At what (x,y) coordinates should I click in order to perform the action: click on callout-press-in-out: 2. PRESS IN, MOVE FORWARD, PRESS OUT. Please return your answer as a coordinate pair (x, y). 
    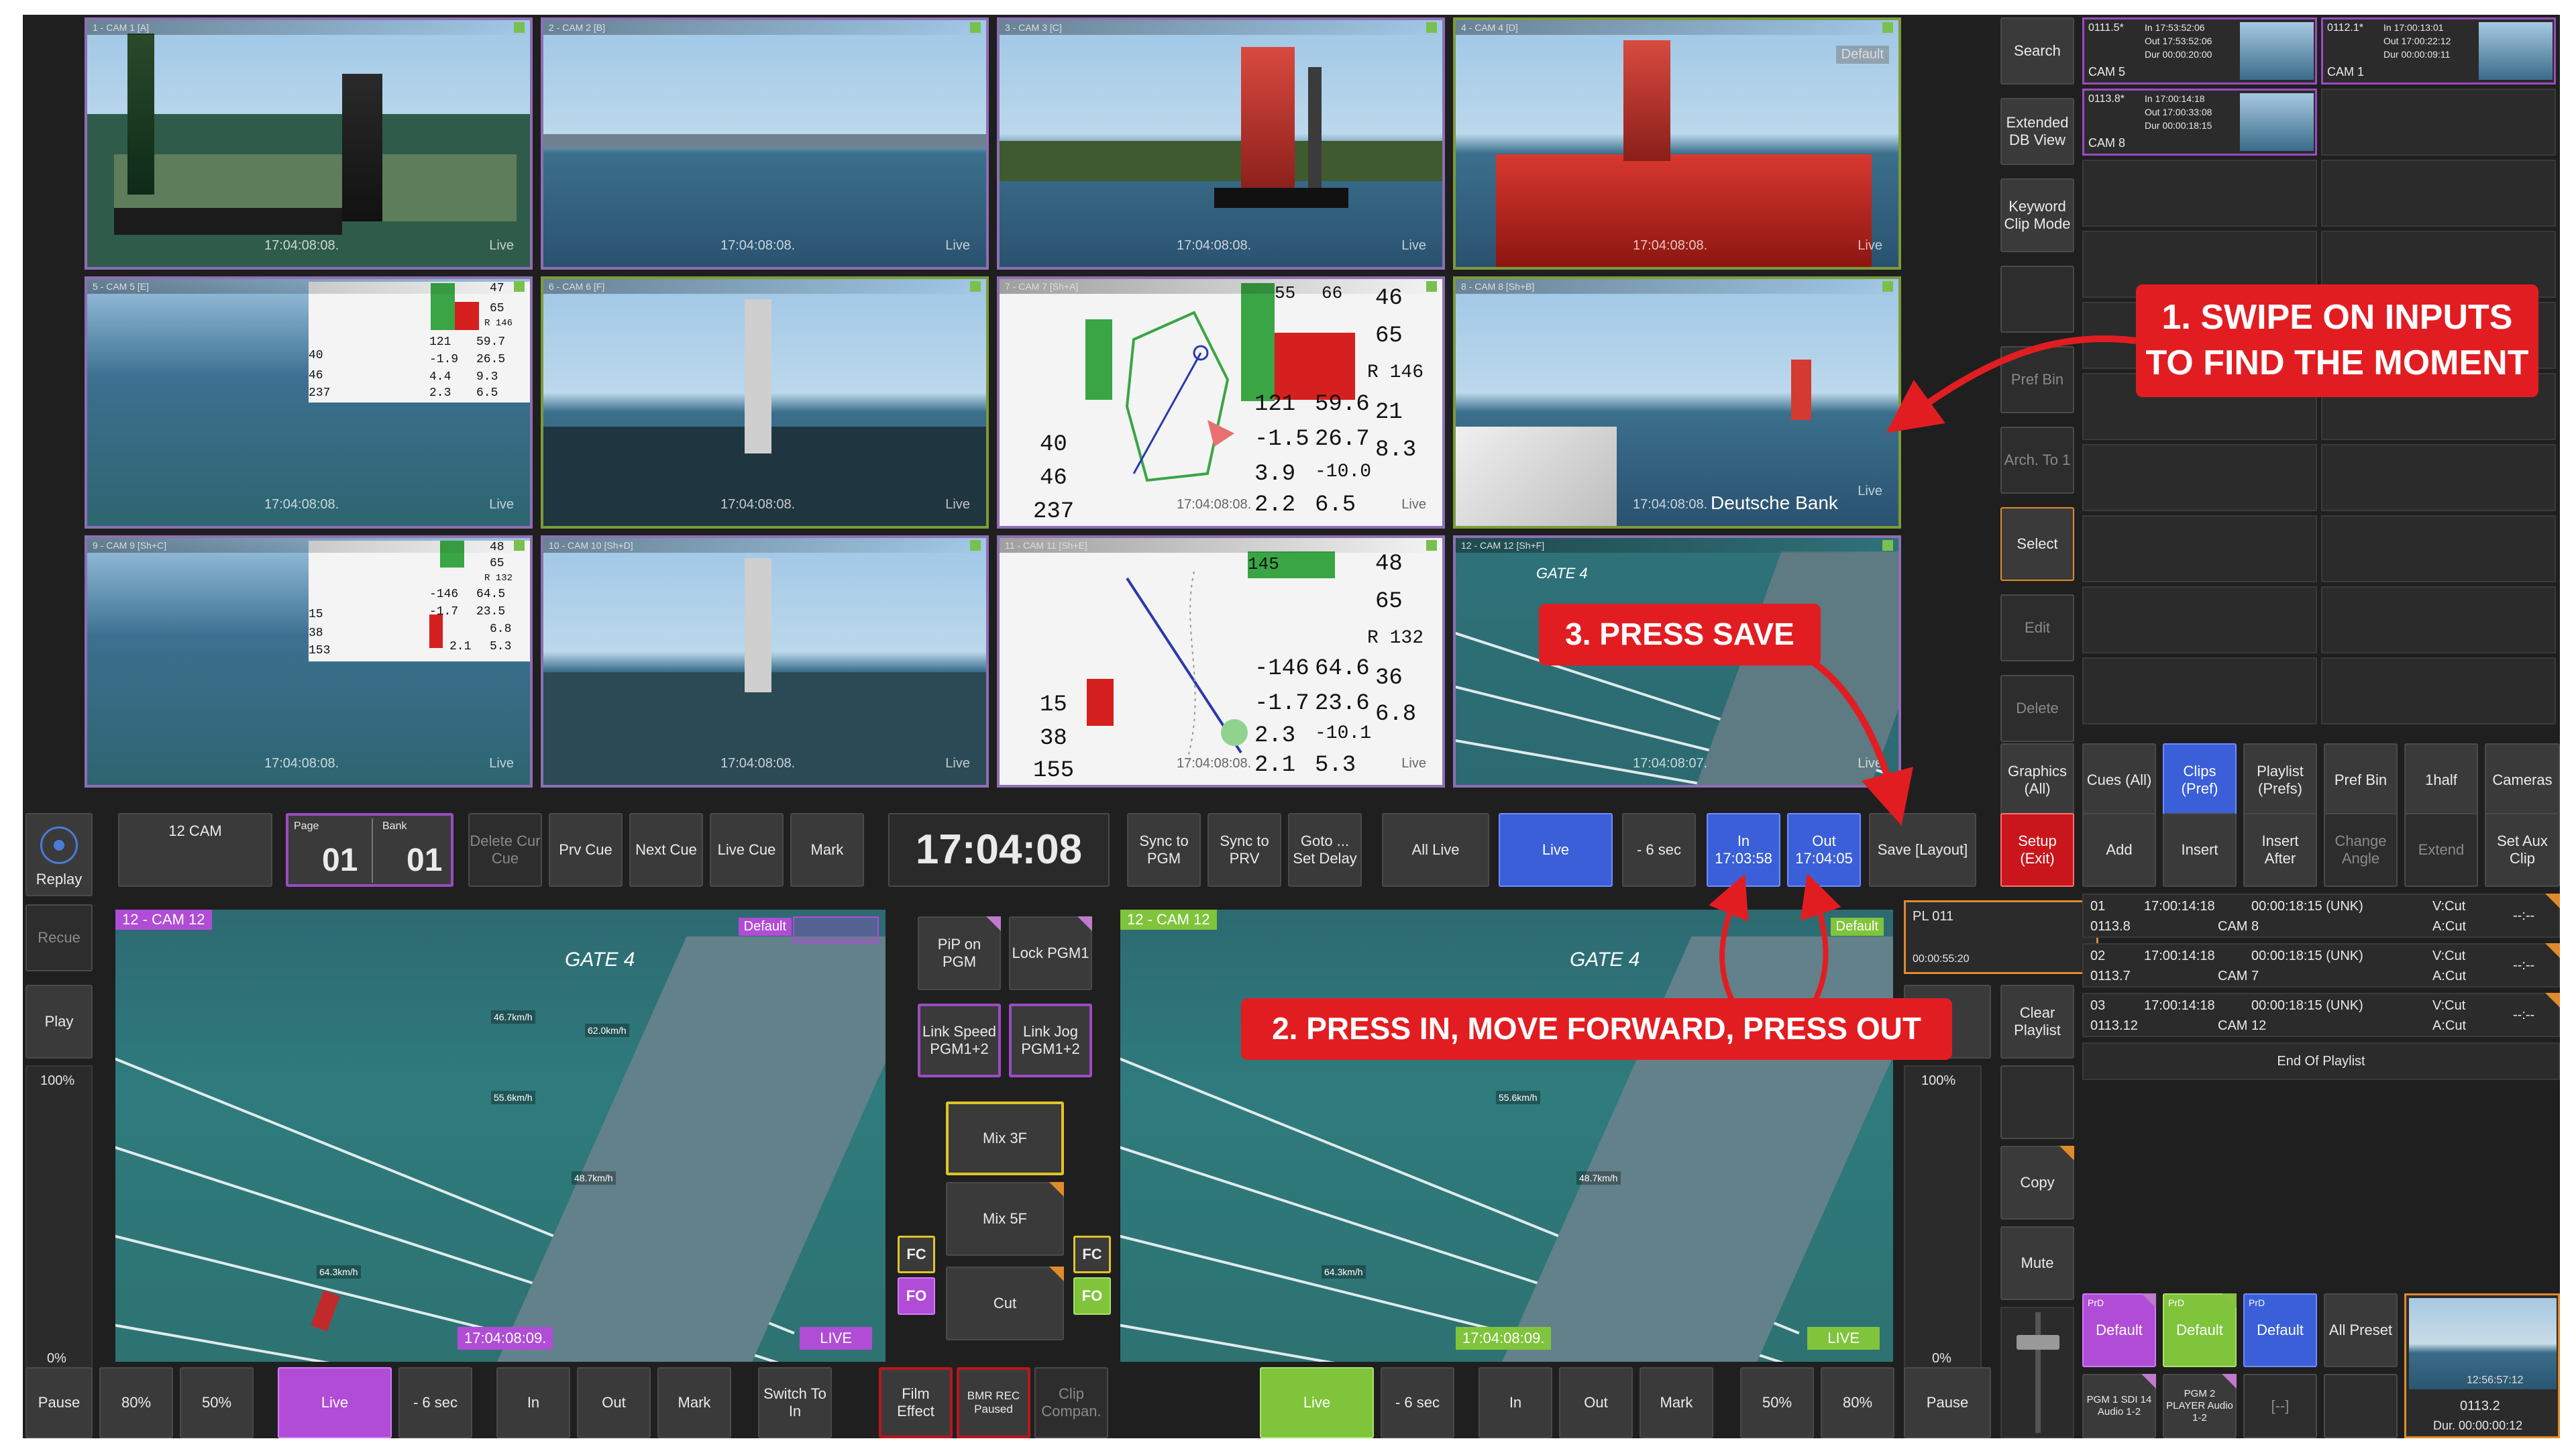
    Looking at the image, I should click on (1596, 1029).